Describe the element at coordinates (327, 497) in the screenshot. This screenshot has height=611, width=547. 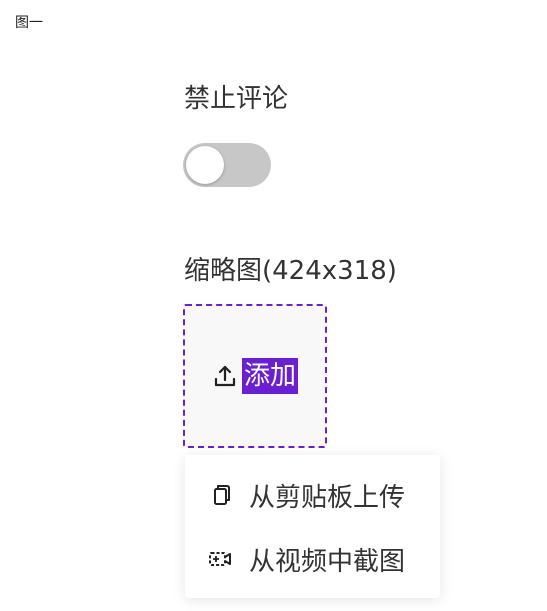
I see `menu-item-label: 从剪贴板上传` at that location.